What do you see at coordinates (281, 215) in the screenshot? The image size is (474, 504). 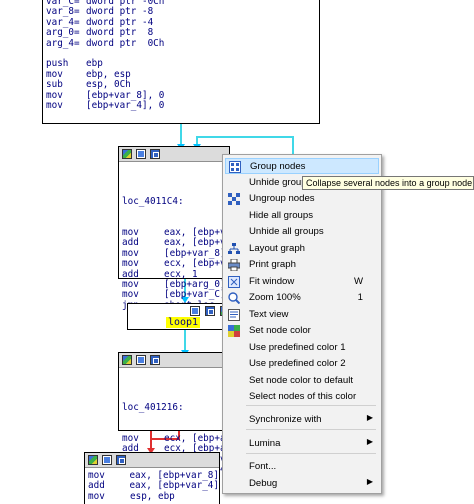 I see `menu-item-label: Hide all groups` at bounding box center [281, 215].